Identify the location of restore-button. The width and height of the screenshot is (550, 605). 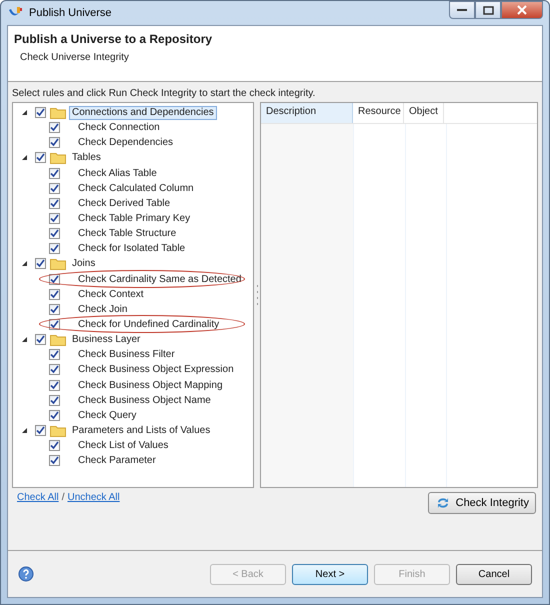
(488, 10).